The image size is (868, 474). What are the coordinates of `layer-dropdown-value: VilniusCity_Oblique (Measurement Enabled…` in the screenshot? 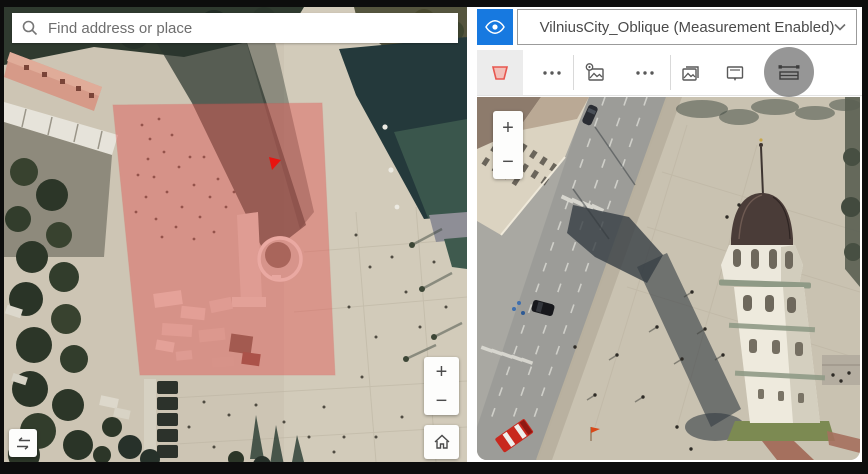 It's located at (687, 27).